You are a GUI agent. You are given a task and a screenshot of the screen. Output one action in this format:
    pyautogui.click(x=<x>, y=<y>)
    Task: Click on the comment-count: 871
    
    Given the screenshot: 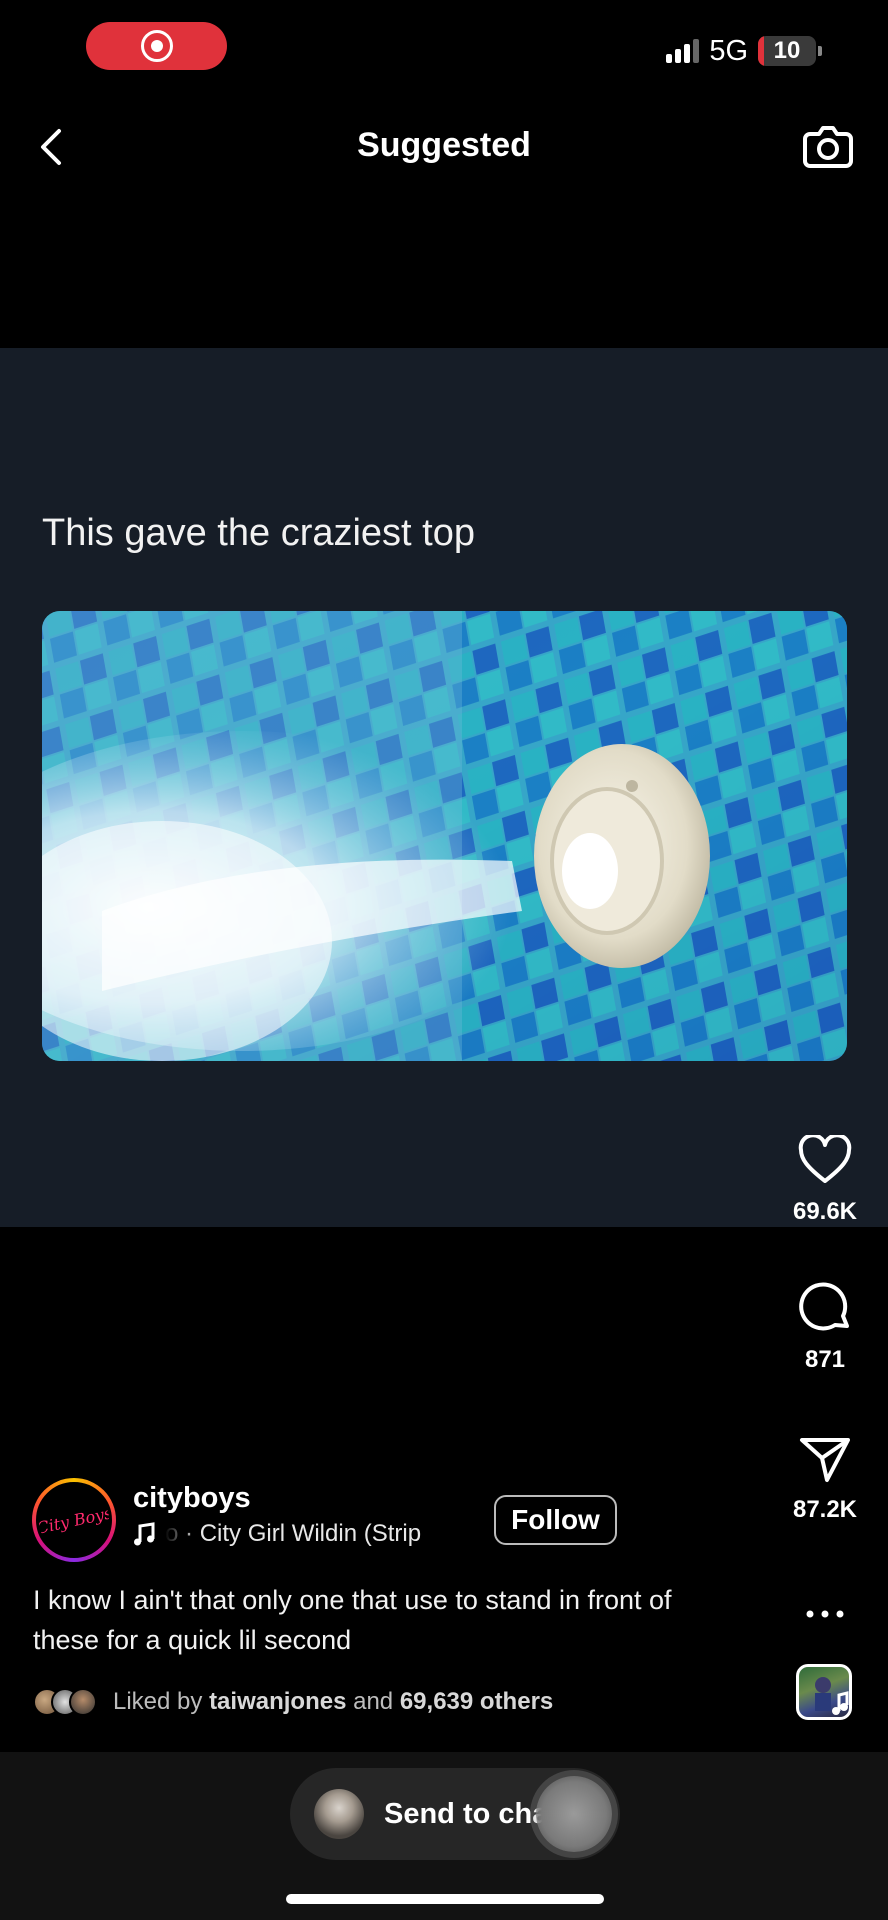 What is the action you would take?
    pyautogui.click(x=825, y=1359)
    